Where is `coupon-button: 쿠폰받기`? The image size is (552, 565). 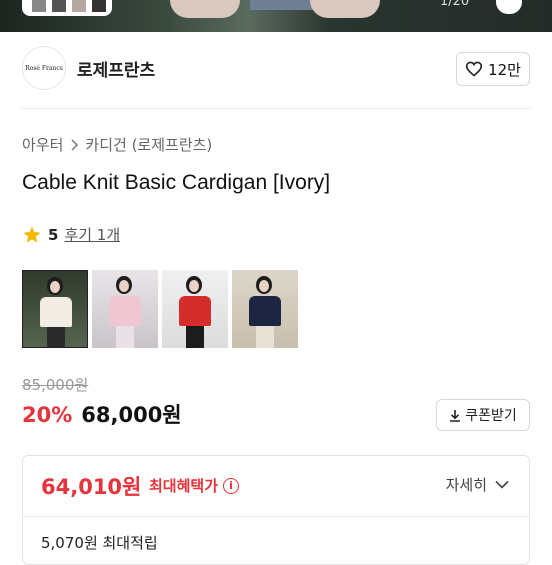 coupon-button: 쿠폰받기 is located at coordinates (483, 415).